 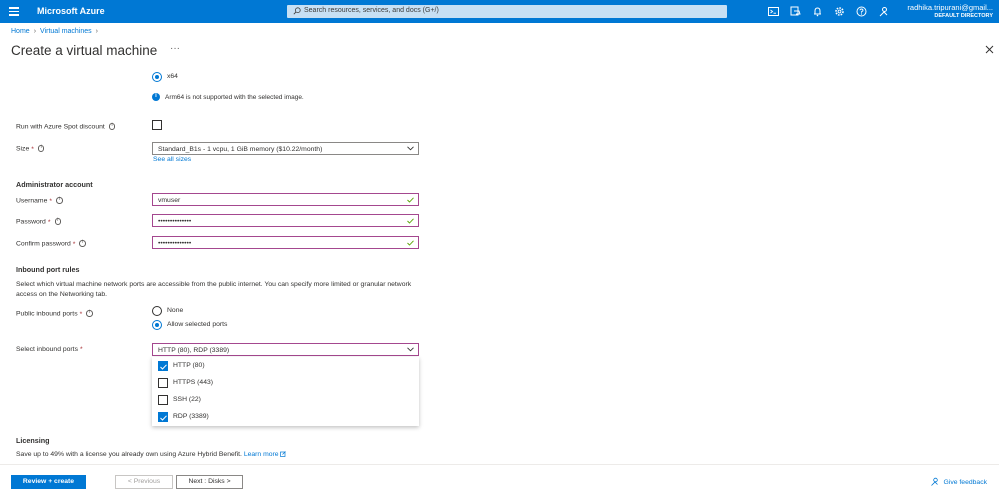 I want to click on breadcrumb-home-link: Home, so click(x=20, y=31).